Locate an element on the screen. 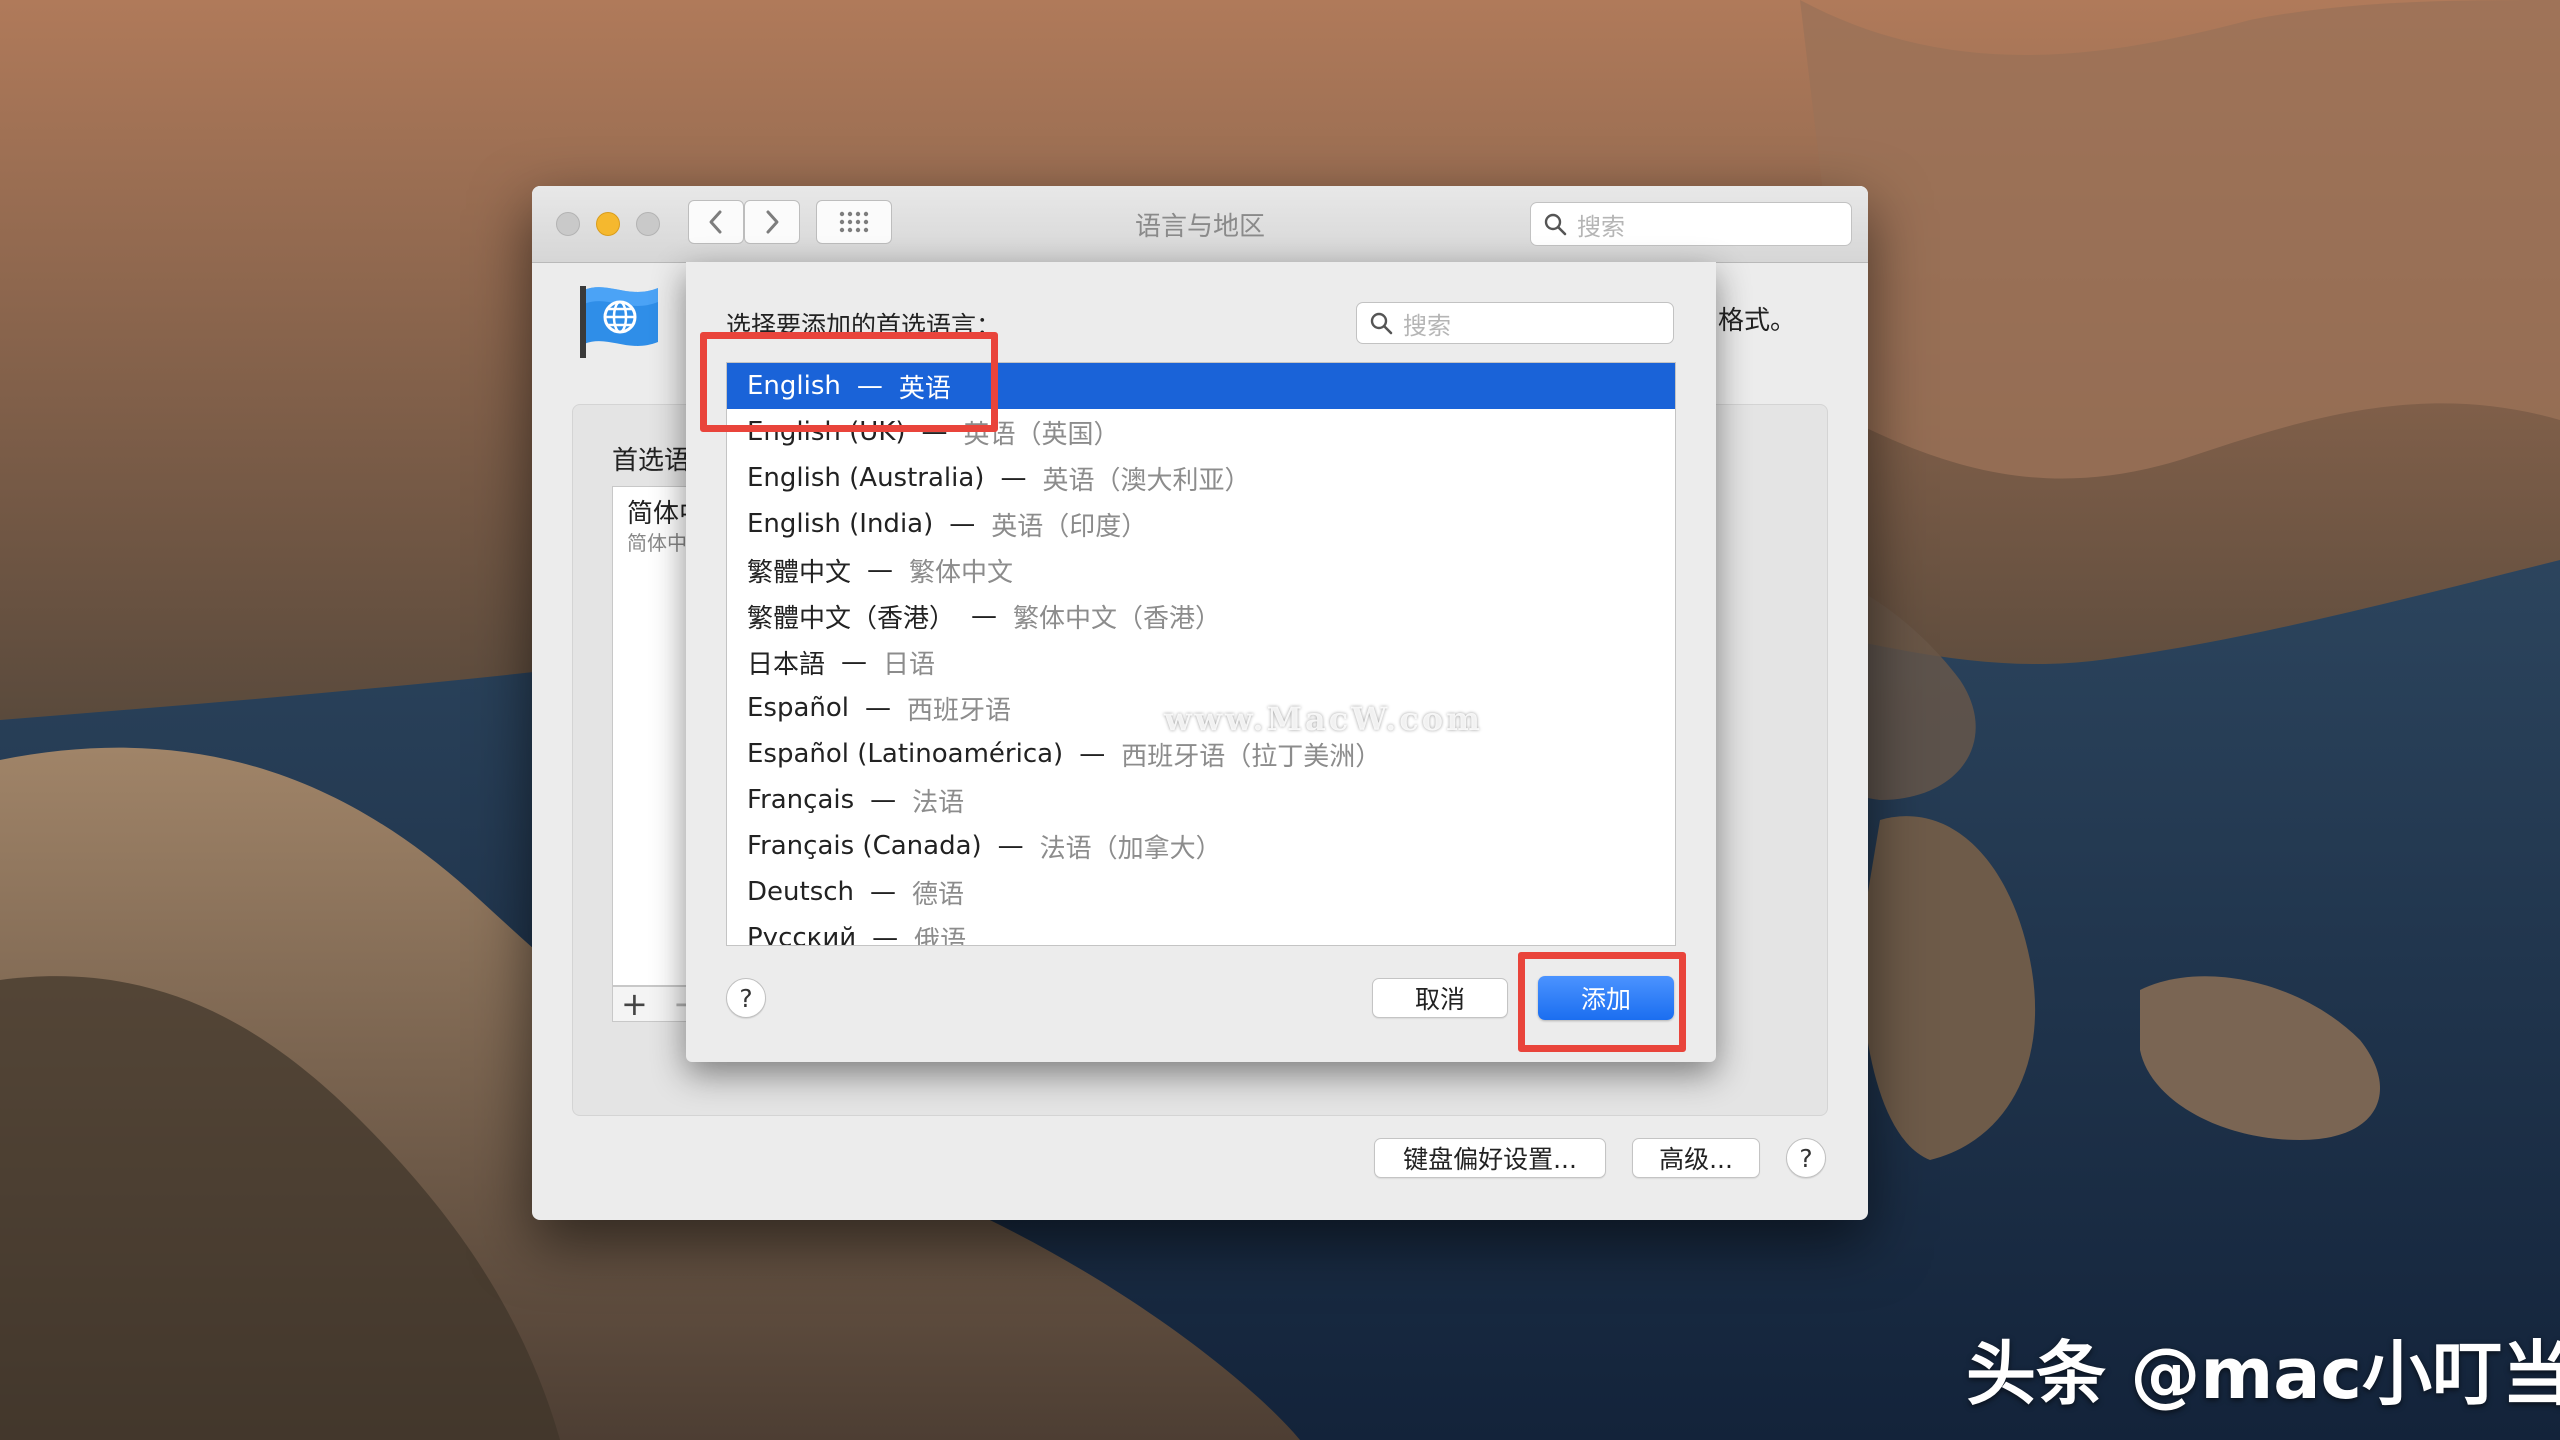 Image resolution: width=2560 pixels, height=1440 pixels. language-row: English (India) — 英语（印度） is located at coordinates (1201, 524).